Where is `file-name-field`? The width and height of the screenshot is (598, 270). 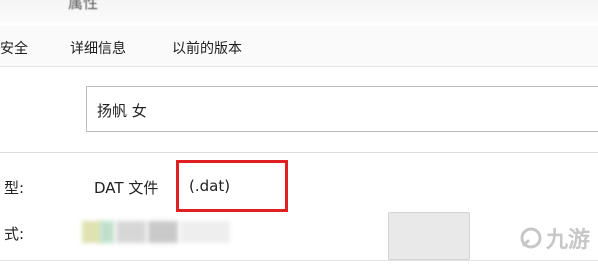 file-name-field is located at coordinates (342, 109).